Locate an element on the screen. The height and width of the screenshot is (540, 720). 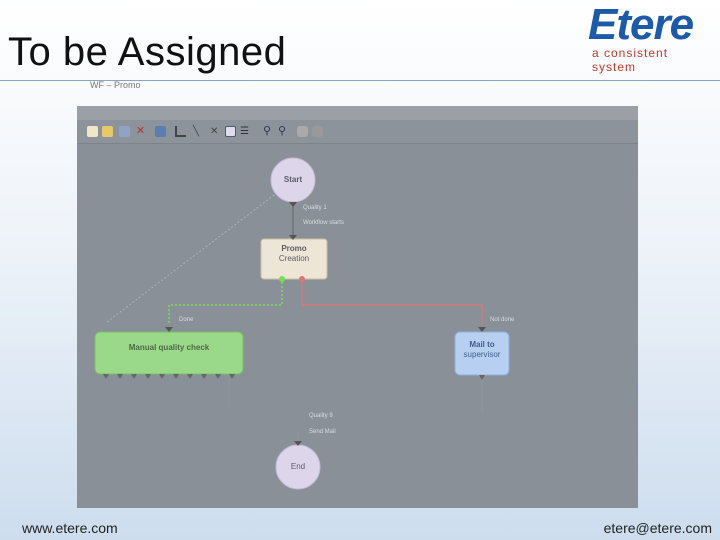
toolbar-strip is located at coordinates (357, 113).